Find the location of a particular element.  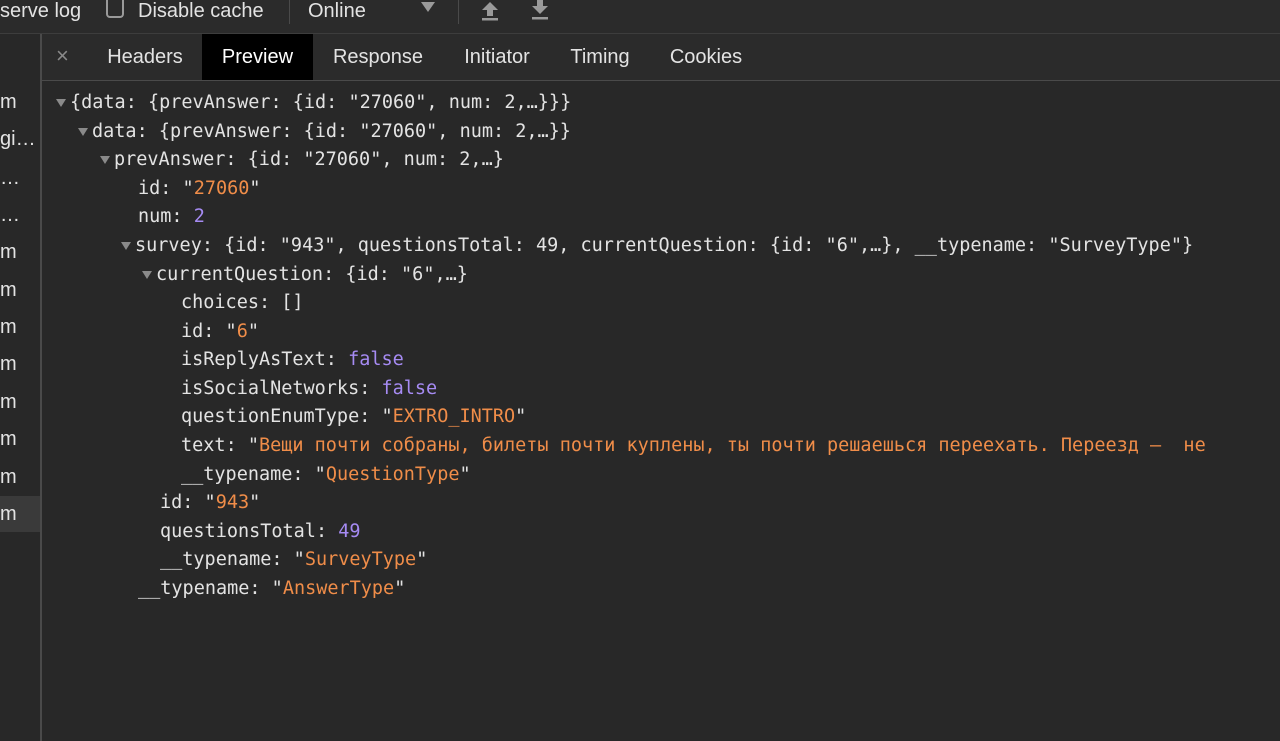

tree-leaf-questionenumtype: questionEnumType: "EXTRO_INTRO" is located at coordinates (354, 416).